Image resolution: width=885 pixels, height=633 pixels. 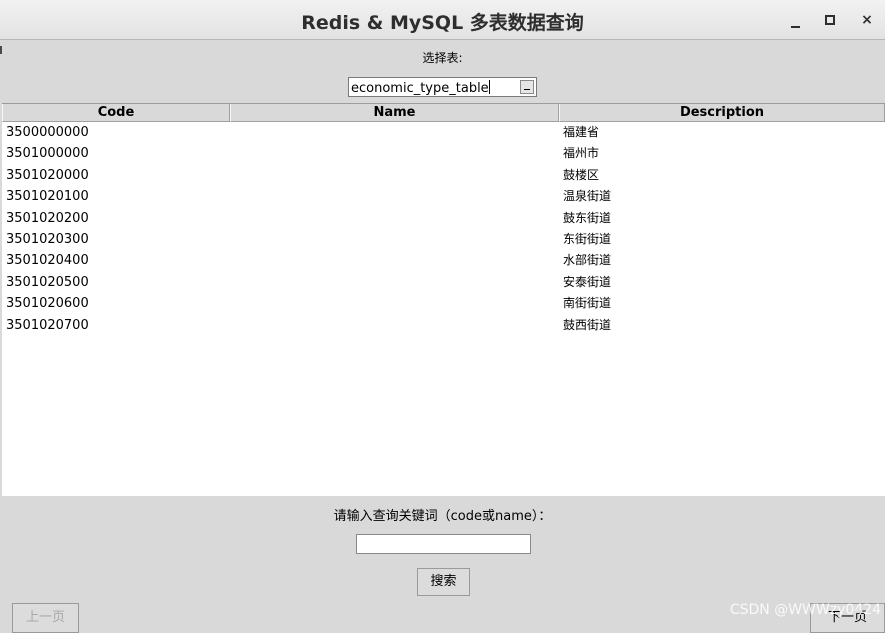 I want to click on cell-code: 3501020500, so click(x=47, y=282).